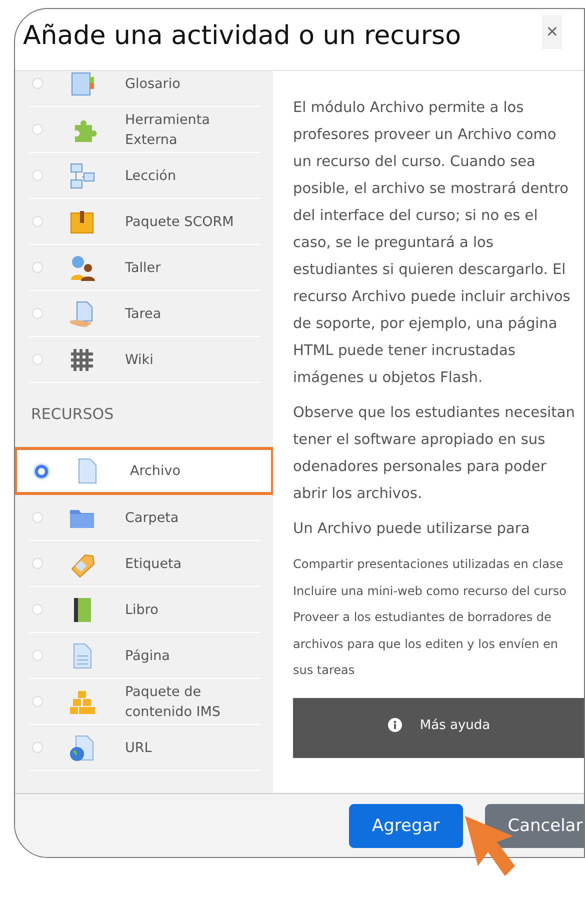  What do you see at coordinates (180, 748) in the screenshot?
I see `item-label: URL` at bounding box center [180, 748].